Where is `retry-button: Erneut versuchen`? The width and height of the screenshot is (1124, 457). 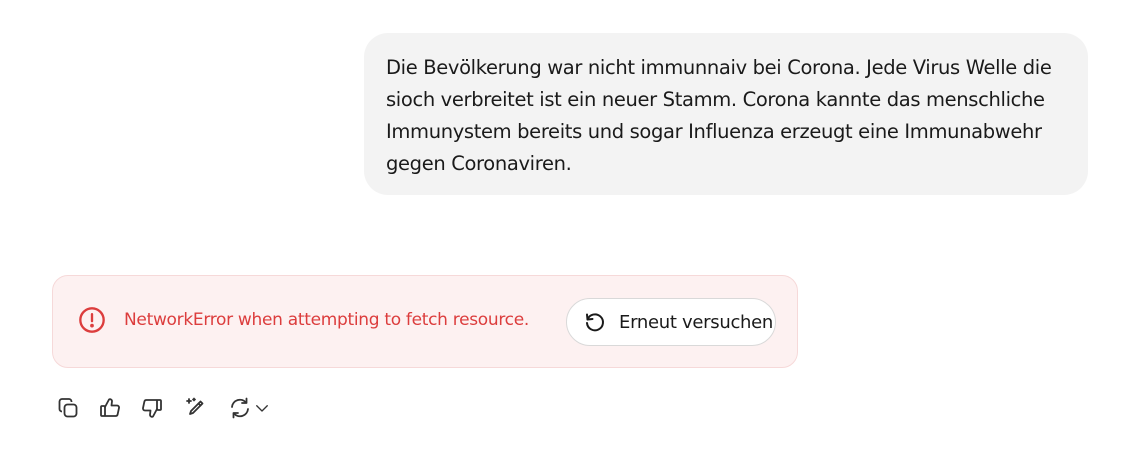 retry-button: Erneut versuchen is located at coordinates (671, 322).